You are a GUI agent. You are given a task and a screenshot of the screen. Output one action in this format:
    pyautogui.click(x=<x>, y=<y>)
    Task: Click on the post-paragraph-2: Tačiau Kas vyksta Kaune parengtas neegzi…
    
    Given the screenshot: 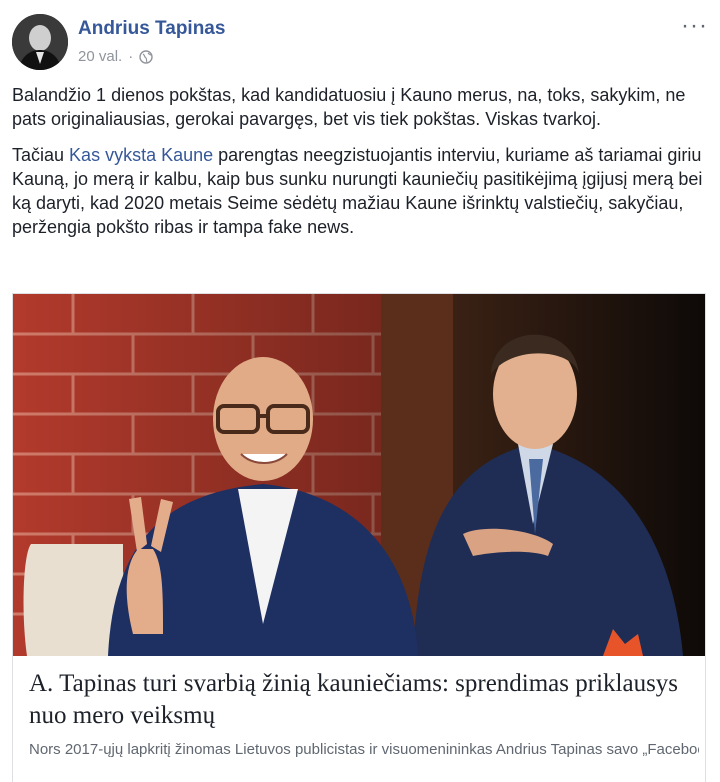 What is the action you would take?
    pyautogui.click(x=360, y=191)
    